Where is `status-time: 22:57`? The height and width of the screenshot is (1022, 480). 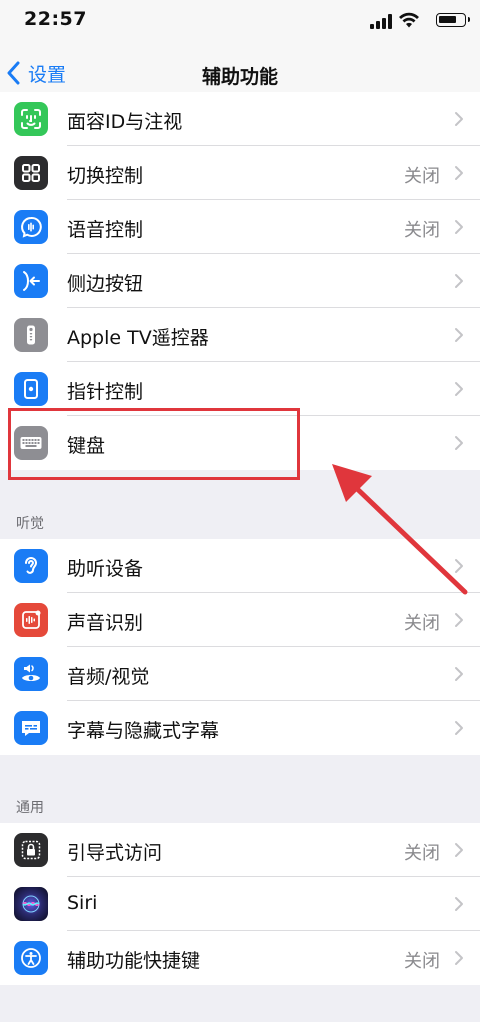
status-time: 22:57 is located at coordinates (55, 19).